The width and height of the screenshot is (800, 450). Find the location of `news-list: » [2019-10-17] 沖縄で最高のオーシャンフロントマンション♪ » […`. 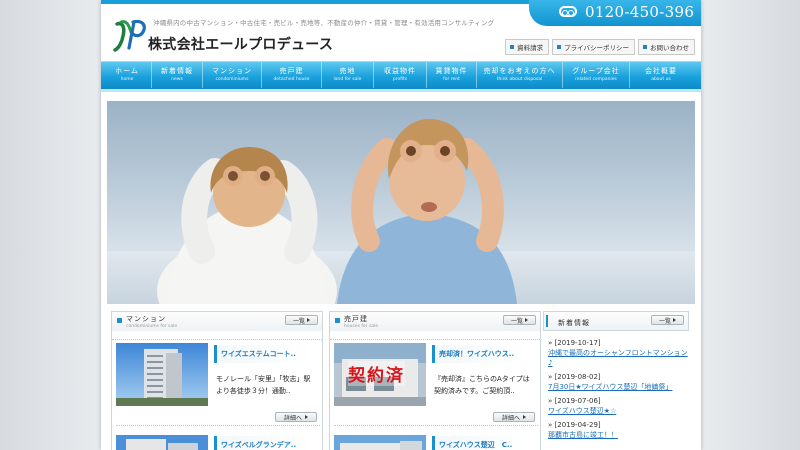

news-list: » [2019-10-17] 沖縄で最高のオーシャンフロントマンション♪ » [… is located at coordinates (616, 385).